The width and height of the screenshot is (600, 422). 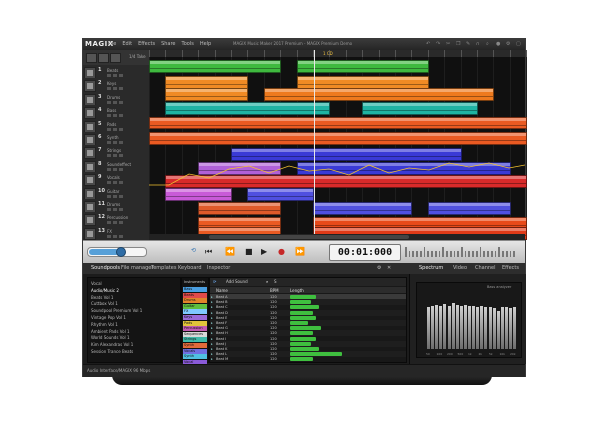 What do you see at coordinates (190, 268) in the screenshot?
I see `tab-keyboard: Keyboard` at bounding box center [190, 268].